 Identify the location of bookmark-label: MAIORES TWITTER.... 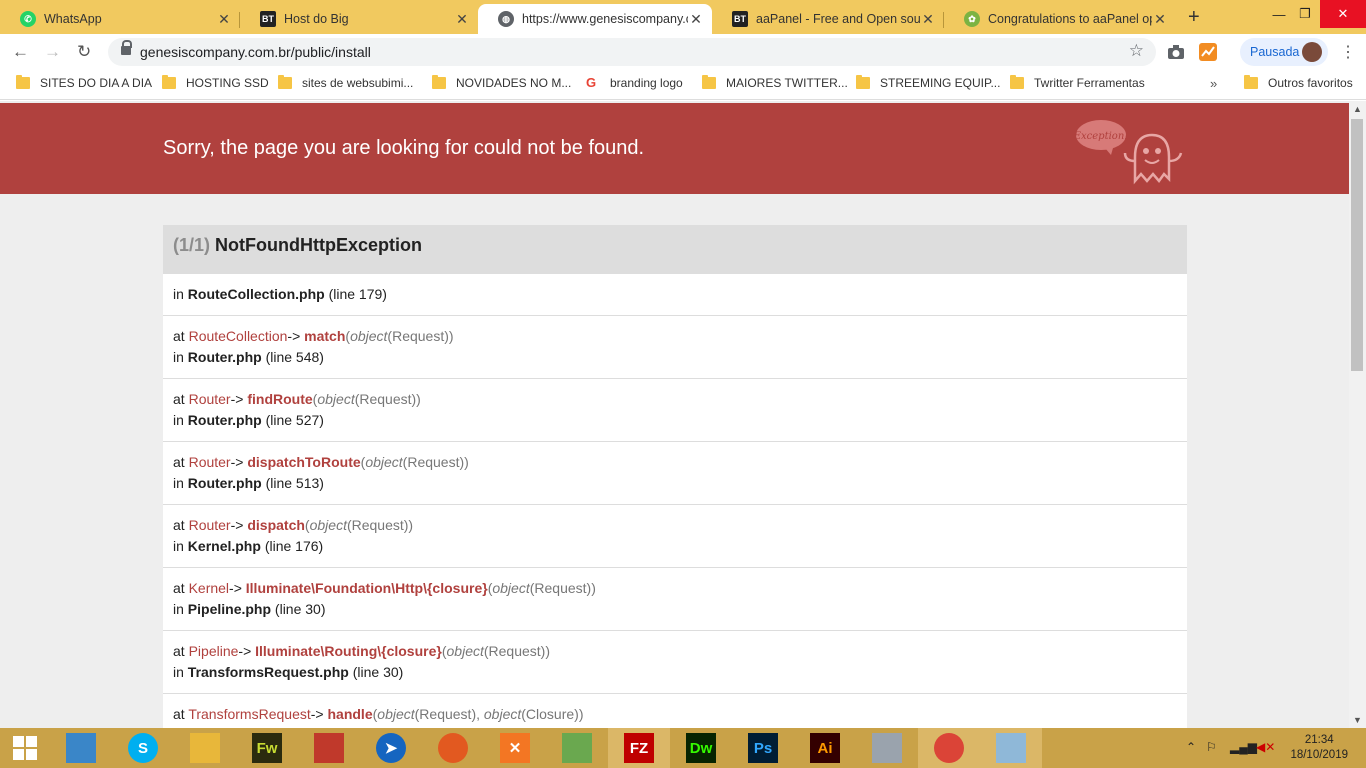
(787, 83).